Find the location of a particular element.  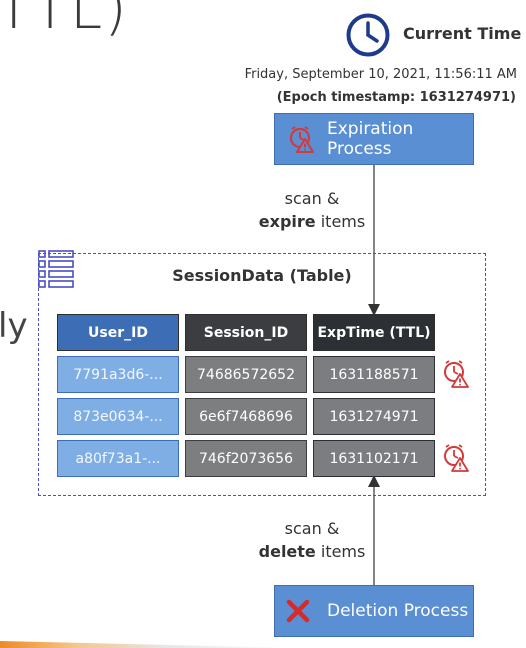

cell-session-id: 6e6f7468696 is located at coordinates (246, 416).